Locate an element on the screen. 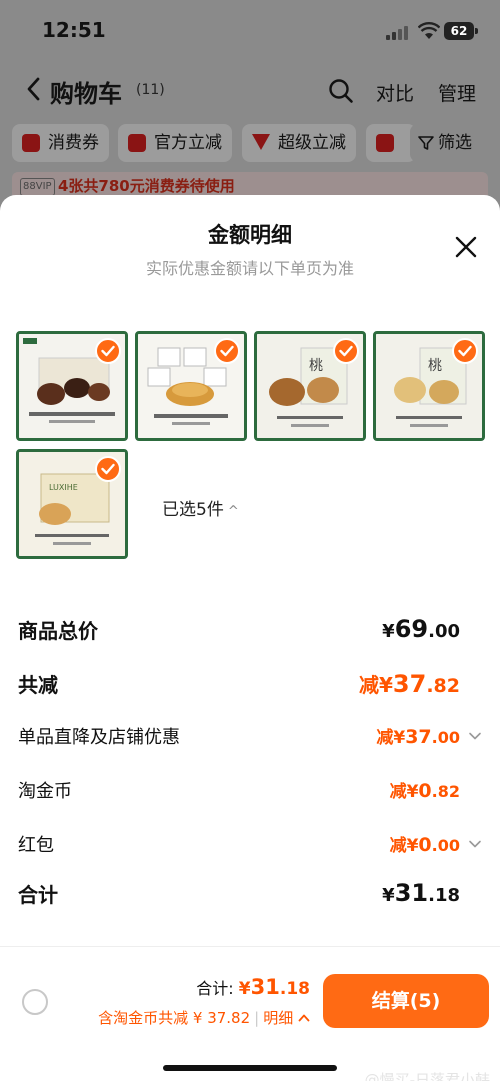  total-label: 合计 is located at coordinates (38, 895).